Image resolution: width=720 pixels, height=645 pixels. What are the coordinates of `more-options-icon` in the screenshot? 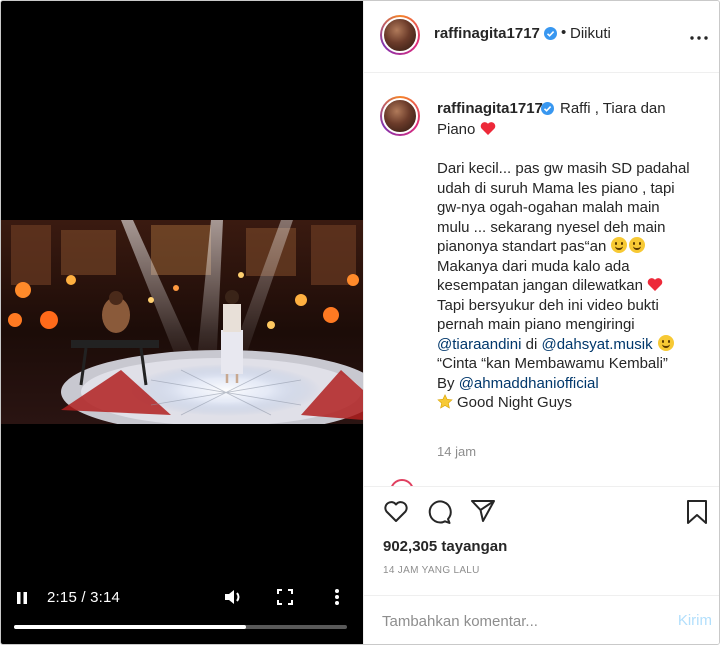 It's located at (337, 597).